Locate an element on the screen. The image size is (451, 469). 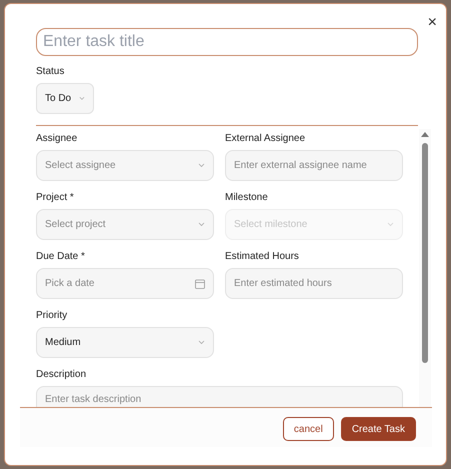
field-label: External Assignee is located at coordinates (265, 139).